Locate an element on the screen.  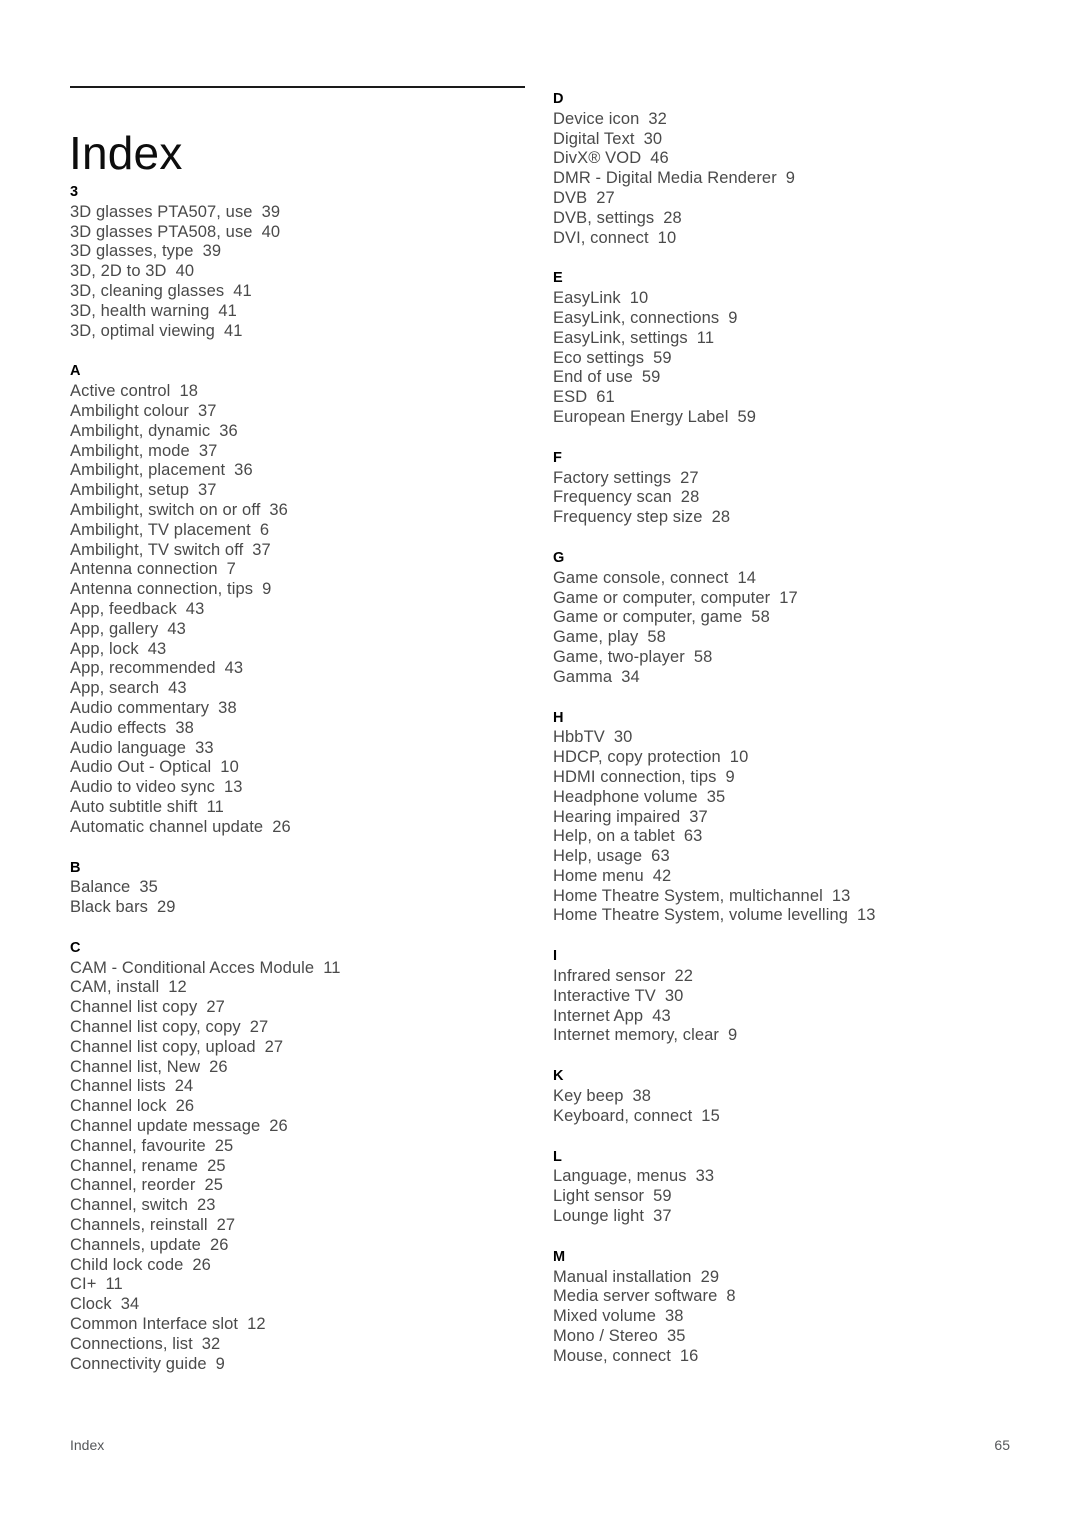
index-entry: Hearing impaired 37 is located at coordinates (788, 818).